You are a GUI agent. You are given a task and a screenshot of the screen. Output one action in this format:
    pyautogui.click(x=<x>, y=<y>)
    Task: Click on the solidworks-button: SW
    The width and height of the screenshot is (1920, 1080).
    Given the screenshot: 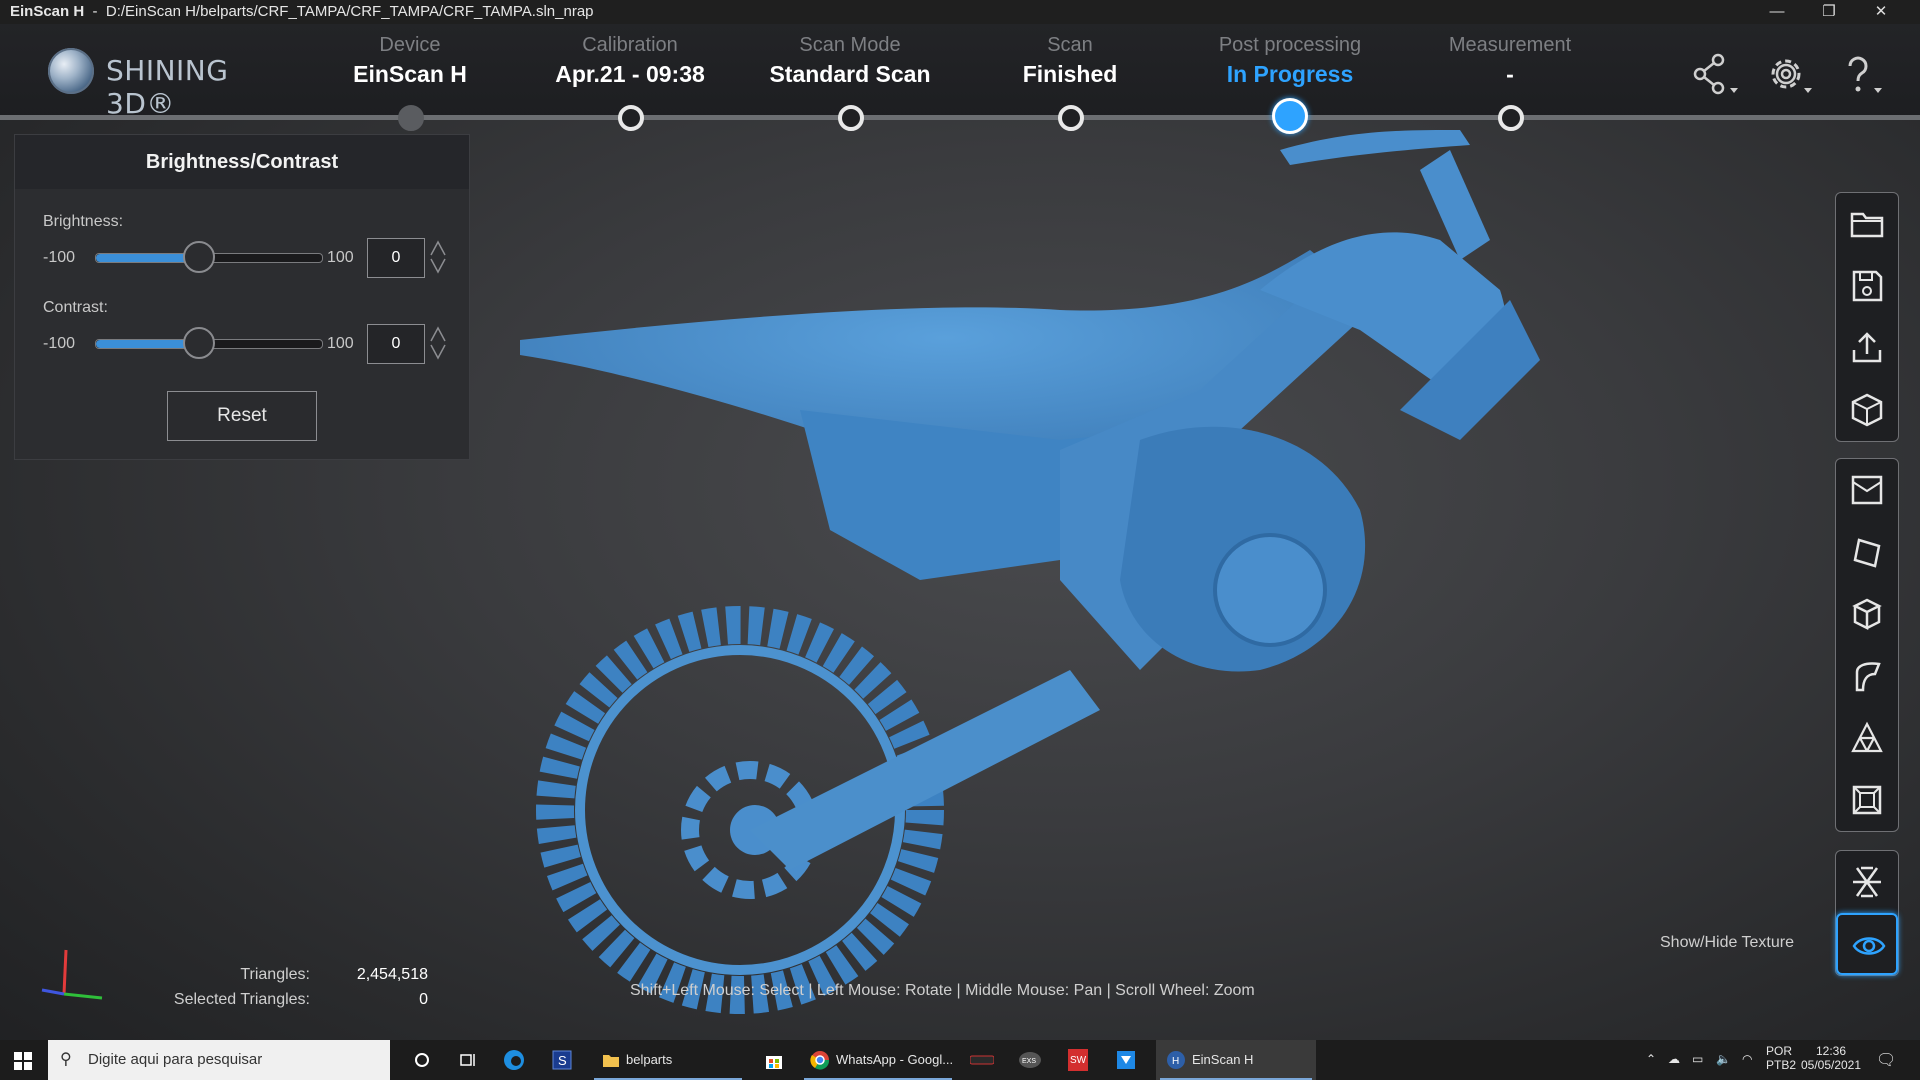 What is the action you would take?
    pyautogui.click(x=1078, y=1060)
    